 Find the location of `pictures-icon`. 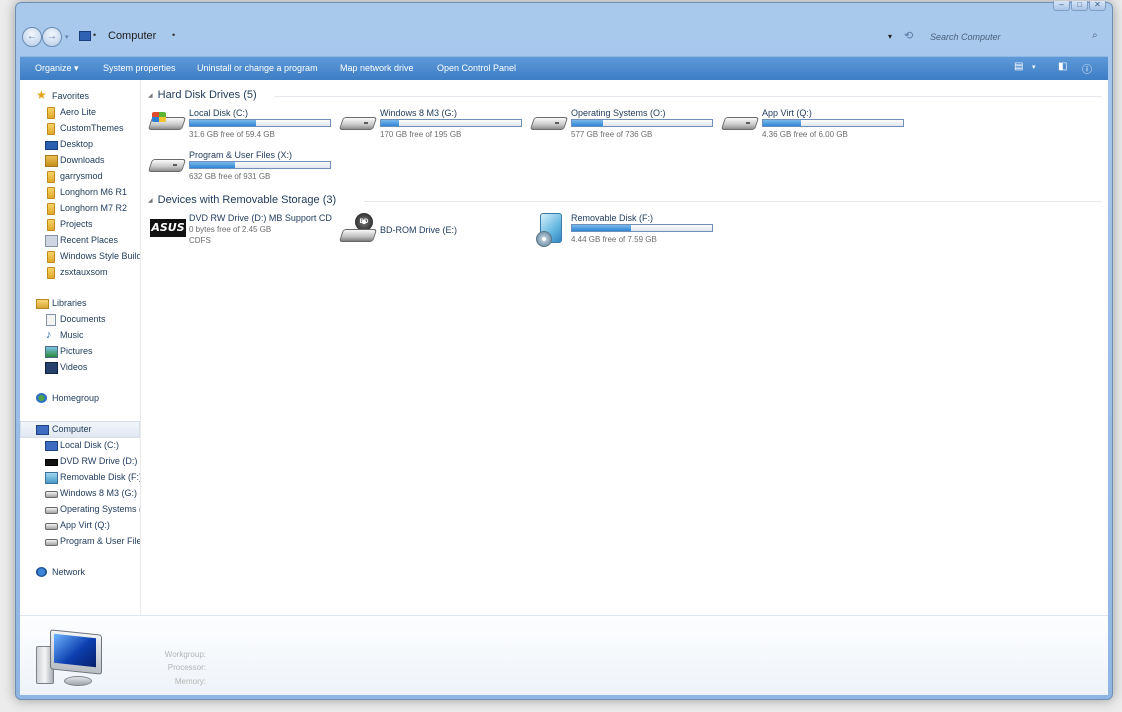

pictures-icon is located at coordinates (51, 352).